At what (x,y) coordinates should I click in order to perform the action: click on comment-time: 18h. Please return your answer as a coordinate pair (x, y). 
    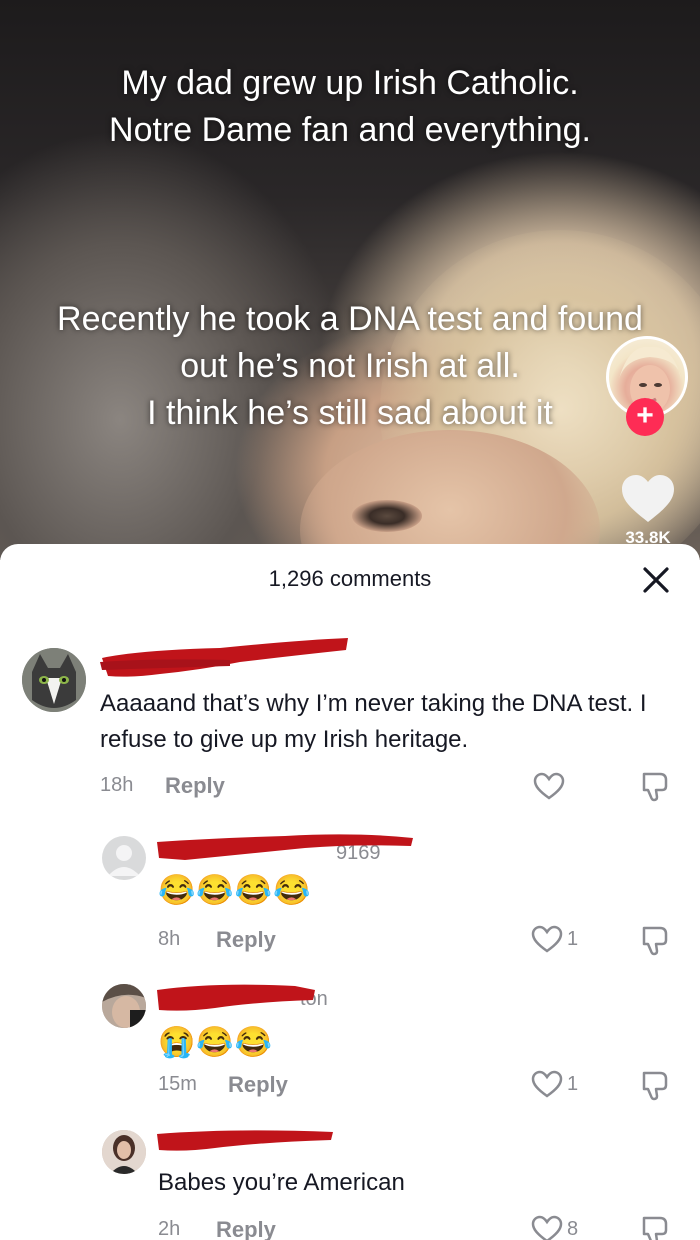
    Looking at the image, I should click on (117, 785).